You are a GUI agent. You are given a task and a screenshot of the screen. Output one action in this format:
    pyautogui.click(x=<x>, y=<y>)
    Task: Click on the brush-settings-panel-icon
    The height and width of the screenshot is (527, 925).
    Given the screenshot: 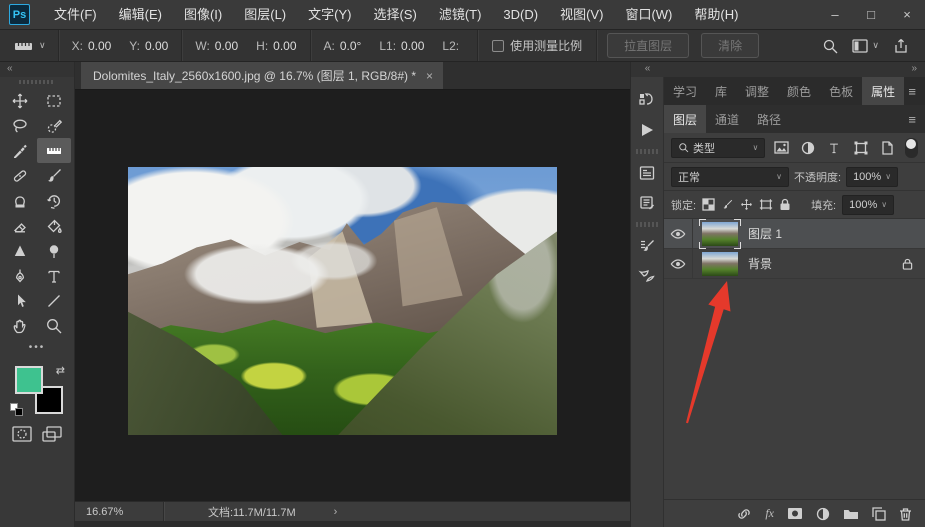 What is the action you would take?
    pyautogui.click(x=647, y=246)
    